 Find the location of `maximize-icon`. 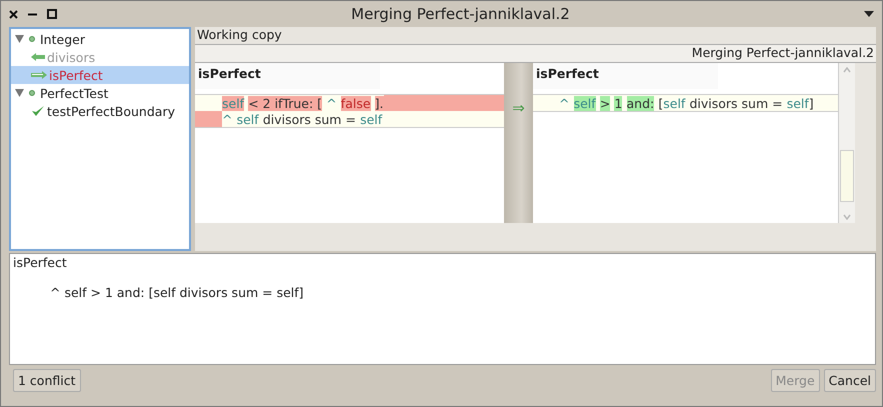

maximize-icon is located at coordinates (52, 14).